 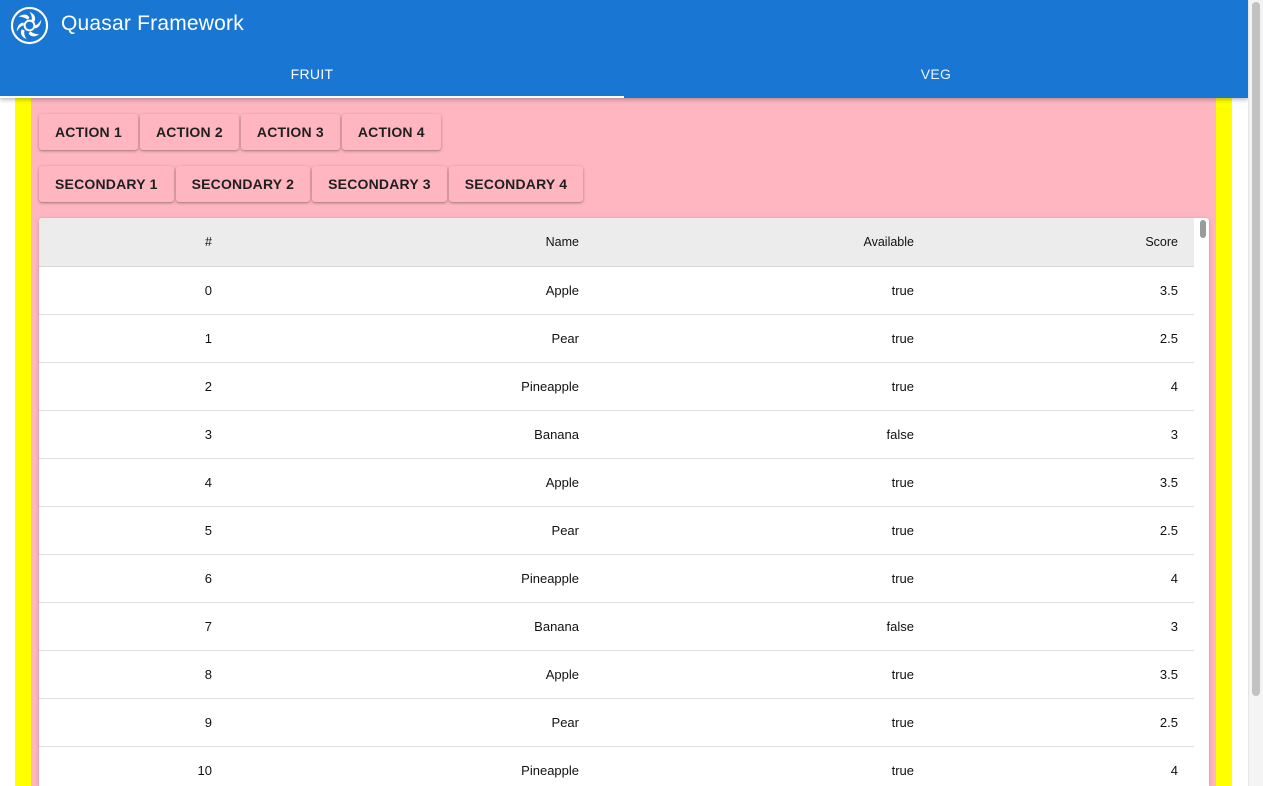 I want to click on app-header: Quasar Framework FRUIT VEG, so click(x=624, y=49).